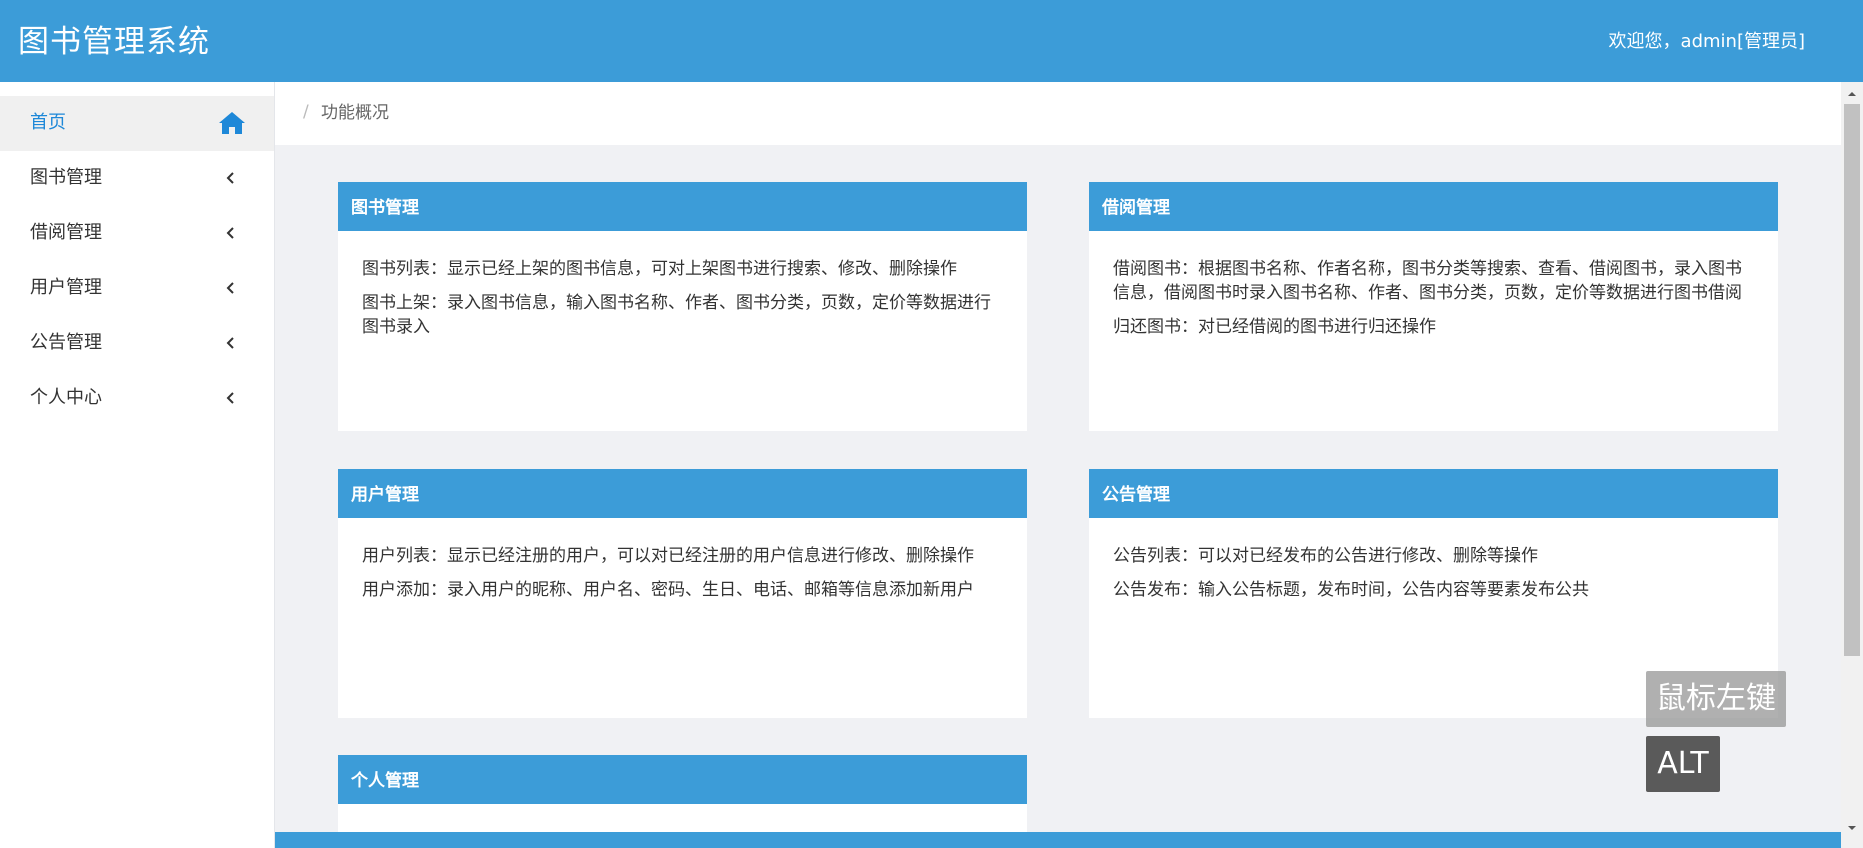 This screenshot has width=1863, height=848. What do you see at coordinates (668, 556) in the screenshot?
I see `card-line: 用户列表：显示已经注册的用户，可以对已经注册的用户信息进行修改、删除操作` at bounding box center [668, 556].